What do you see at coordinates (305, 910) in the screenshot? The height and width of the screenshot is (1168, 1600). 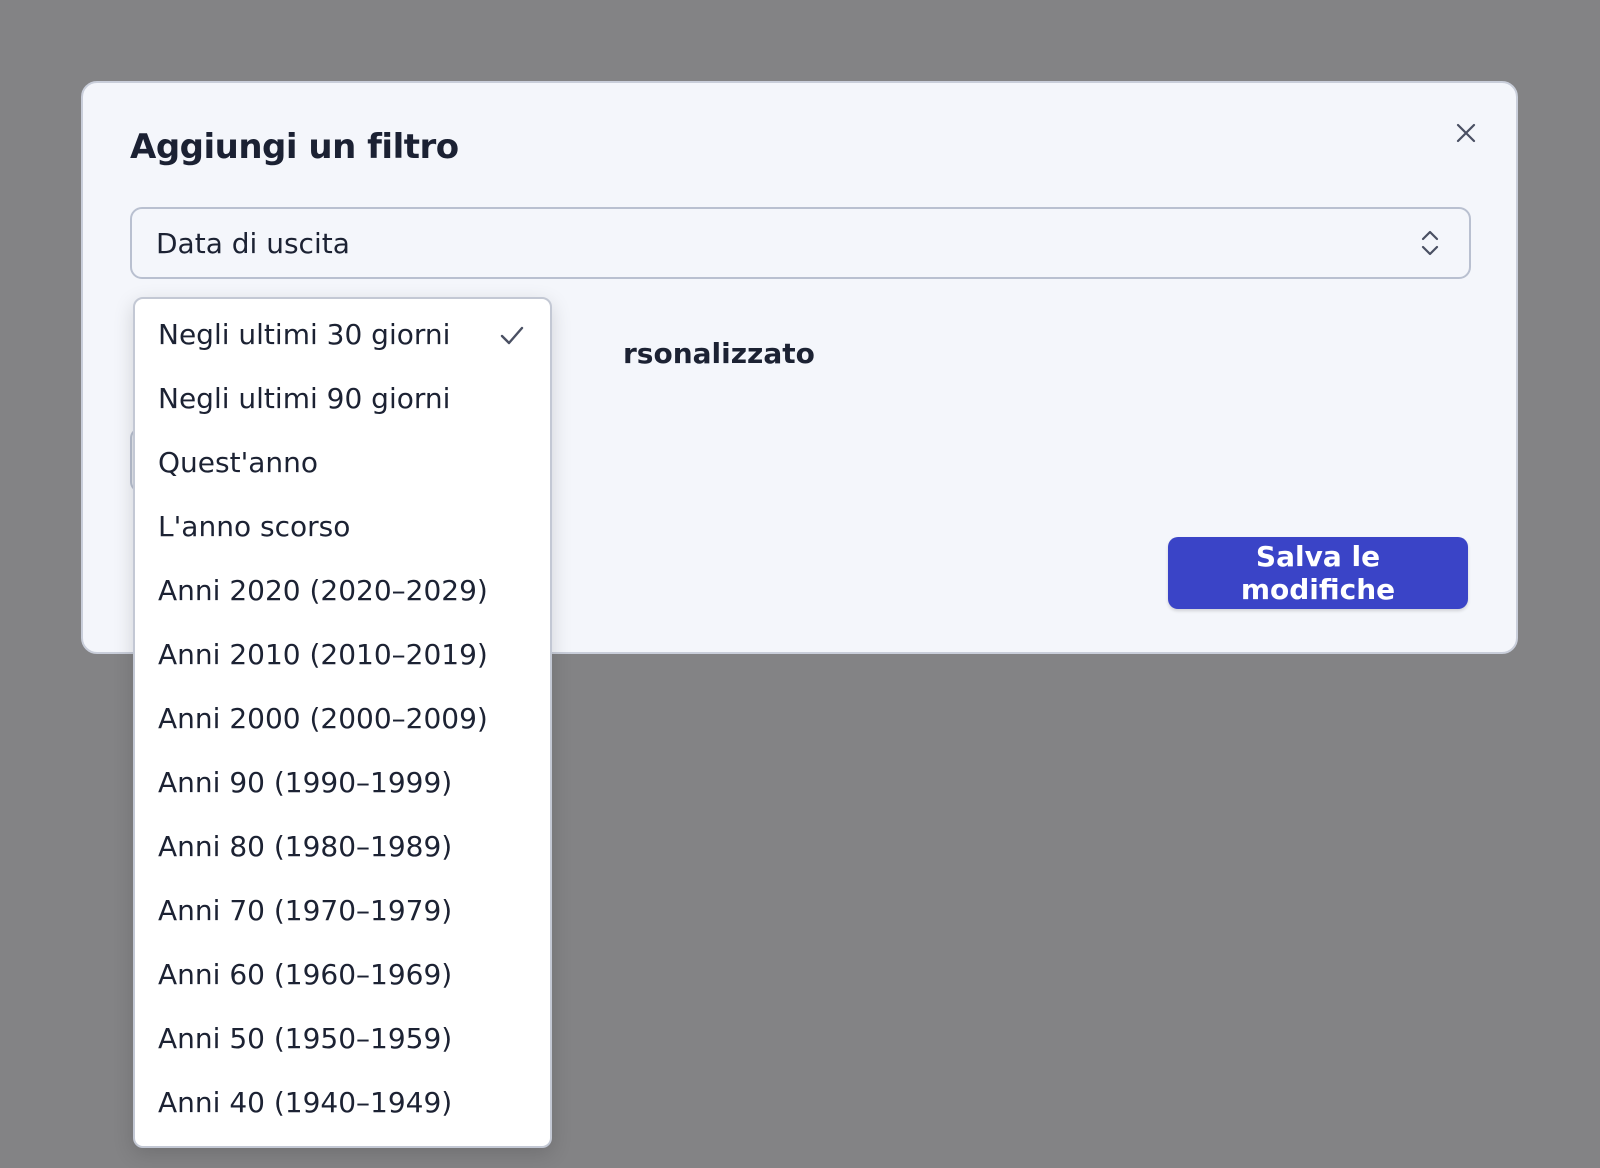 I see `dropdown-option-label: Anni 70 (1970–1979)` at bounding box center [305, 910].